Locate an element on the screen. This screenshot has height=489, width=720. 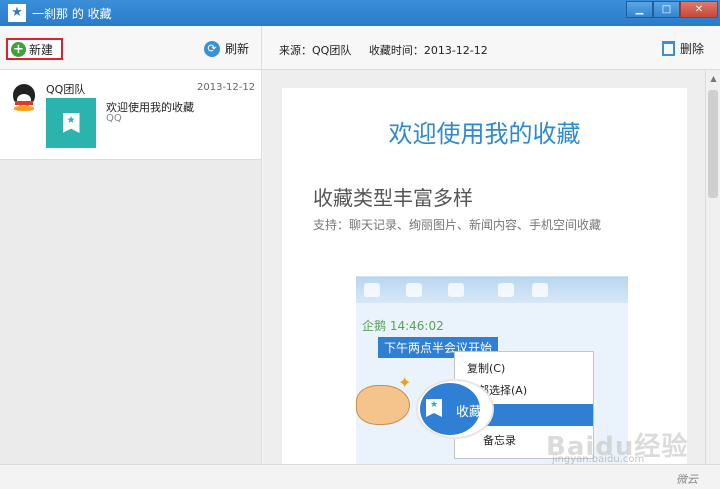
weiyun-label: 微云 is located at coordinates (687, 479).